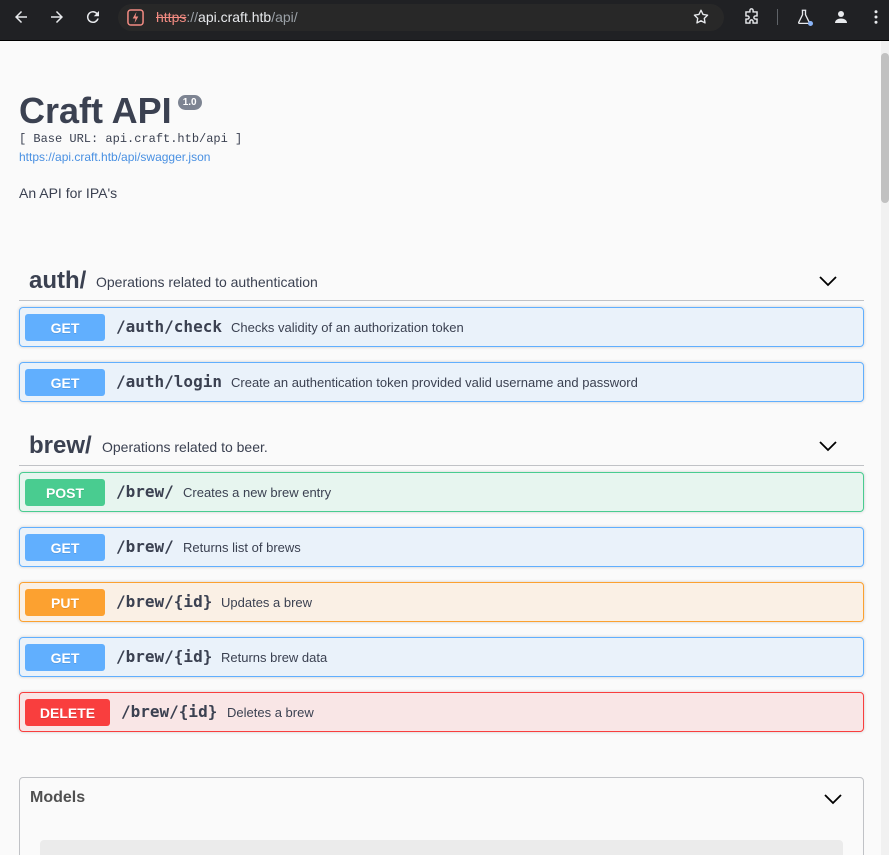  Describe the element at coordinates (441, 602) in the screenshot. I see `operation-put-brew-id: PUT /brew/{id} Updates a brew` at that location.